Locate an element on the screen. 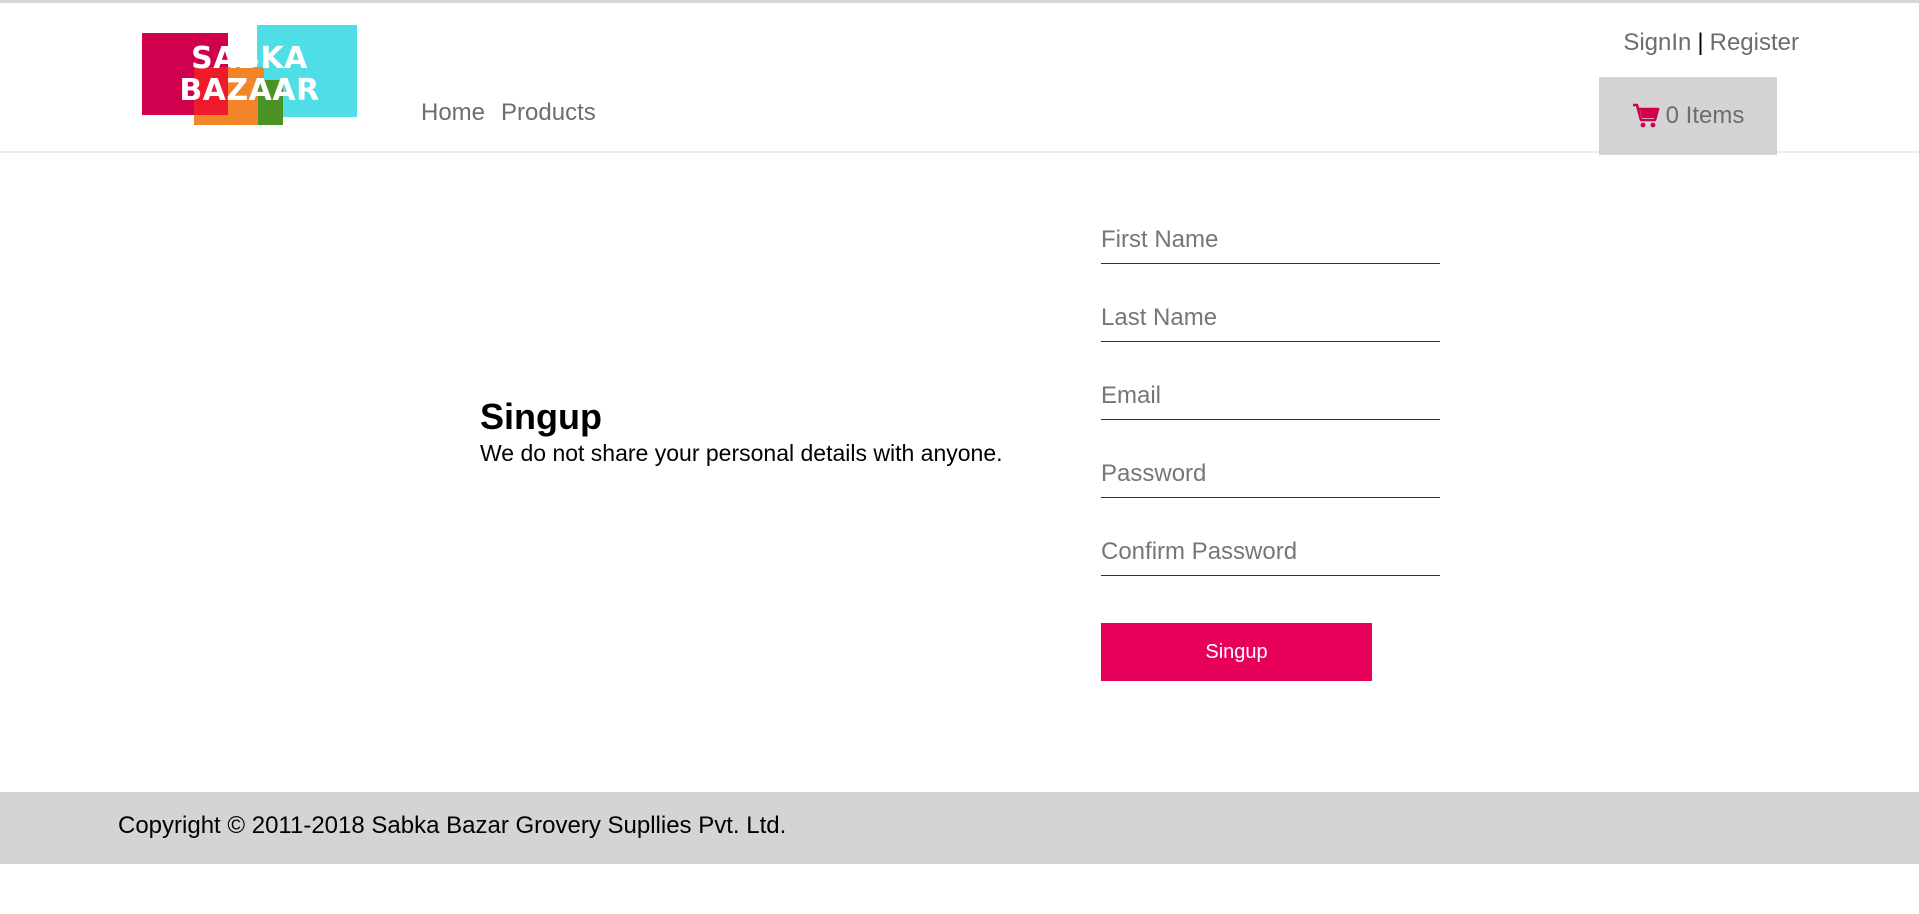 The height and width of the screenshot is (914, 1919). first-name-field-wrapper is located at coordinates (1270, 245).